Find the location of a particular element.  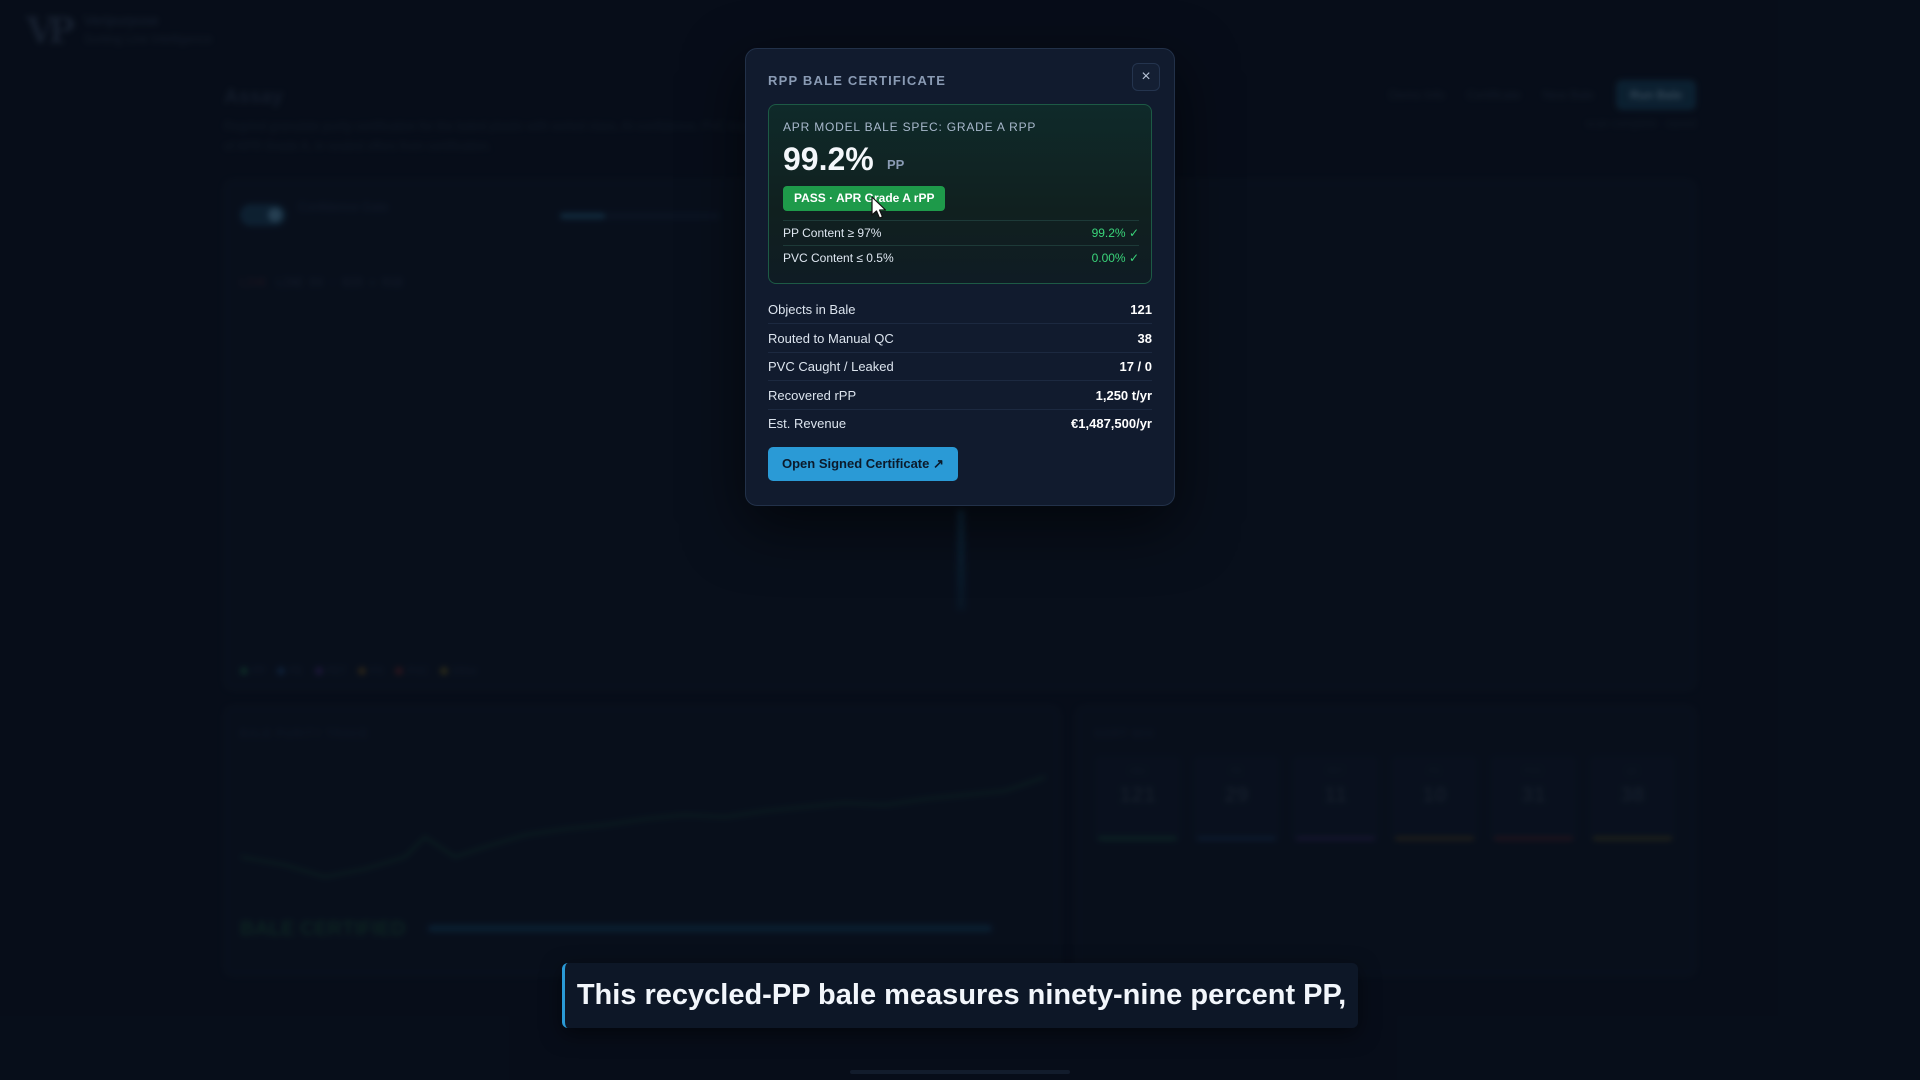

modal-title: RPP BALE CERTIFICATE is located at coordinates (857, 80).